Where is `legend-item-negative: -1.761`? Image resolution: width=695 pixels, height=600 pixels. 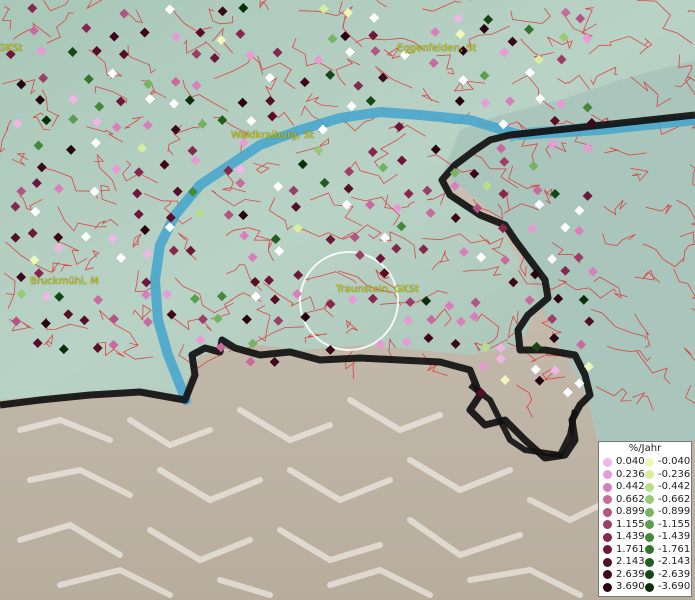
legend-item-negative: -1.761 is located at coordinates (667, 550).